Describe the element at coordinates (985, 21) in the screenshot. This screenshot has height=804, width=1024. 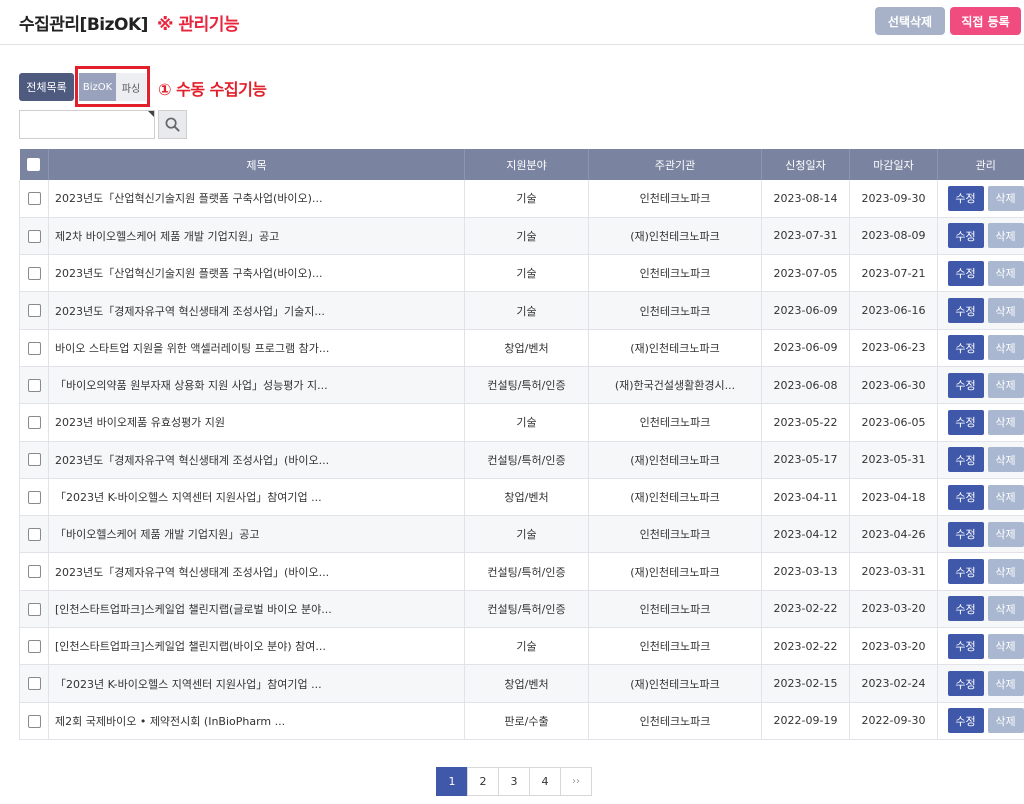
I see `direct-register-button: 직접 등록` at that location.